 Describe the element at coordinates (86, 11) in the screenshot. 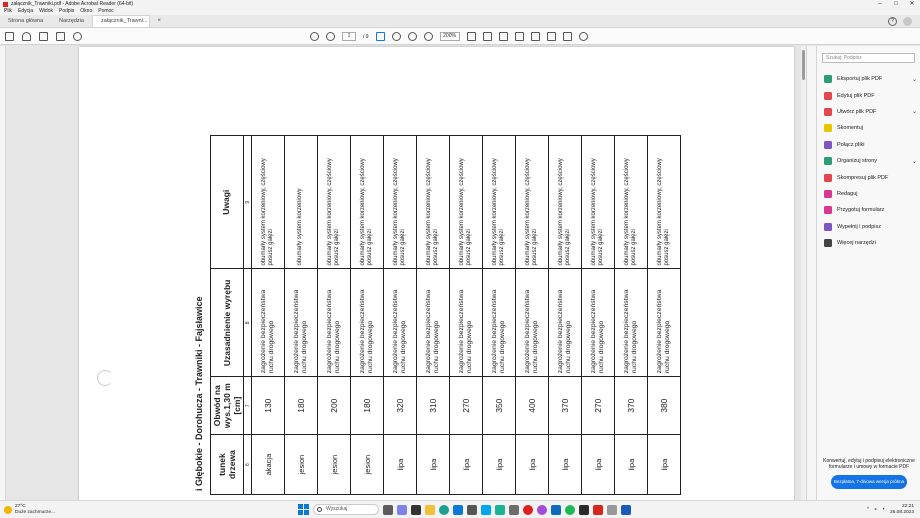

I see `menu-okno: Okno` at that location.